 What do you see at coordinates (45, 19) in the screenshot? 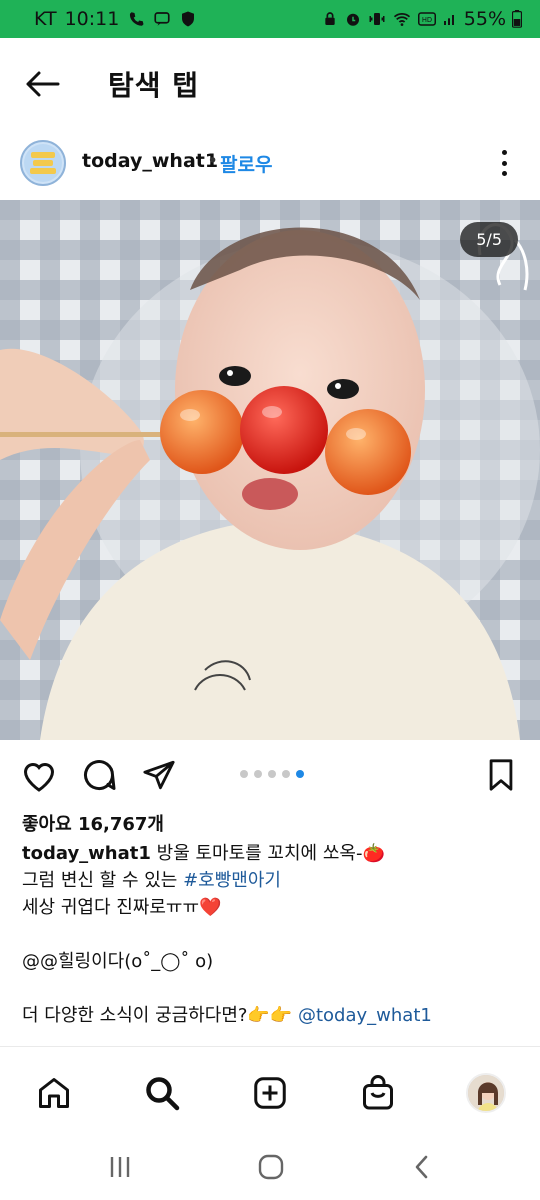
I see `carrier-label: KT` at bounding box center [45, 19].